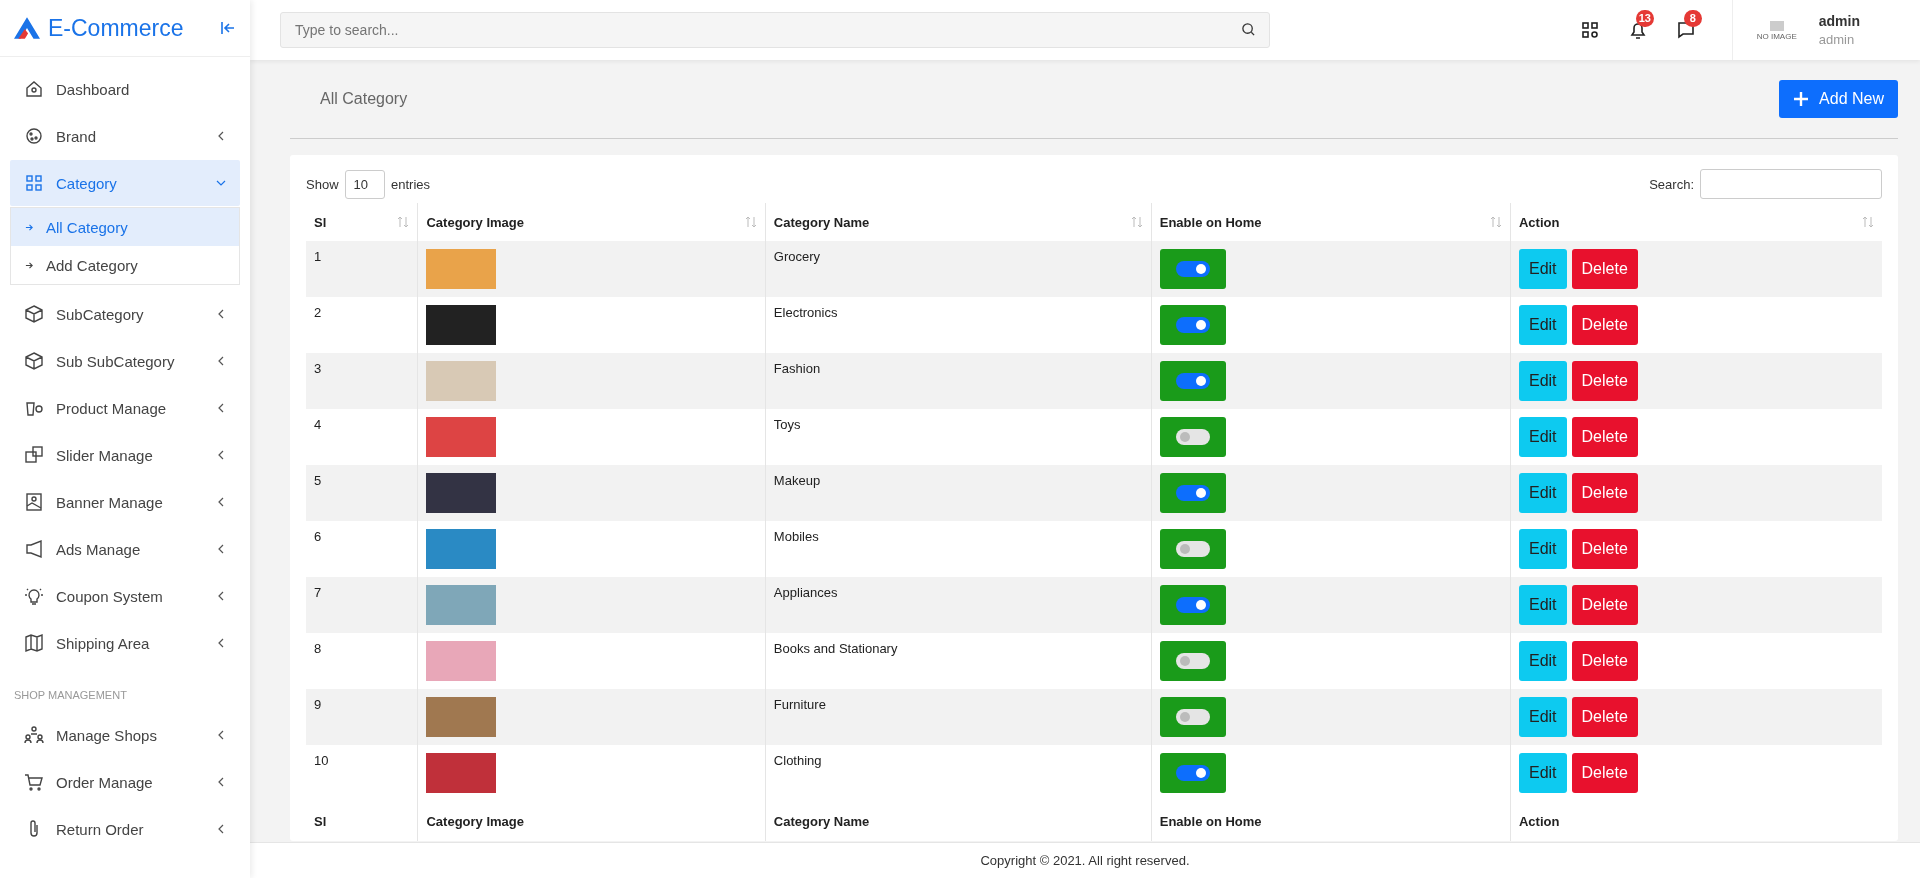 The image size is (1920, 878). Describe the element at coordinates (34, 782) in the screenshot. I see `cart-icon` at that location.